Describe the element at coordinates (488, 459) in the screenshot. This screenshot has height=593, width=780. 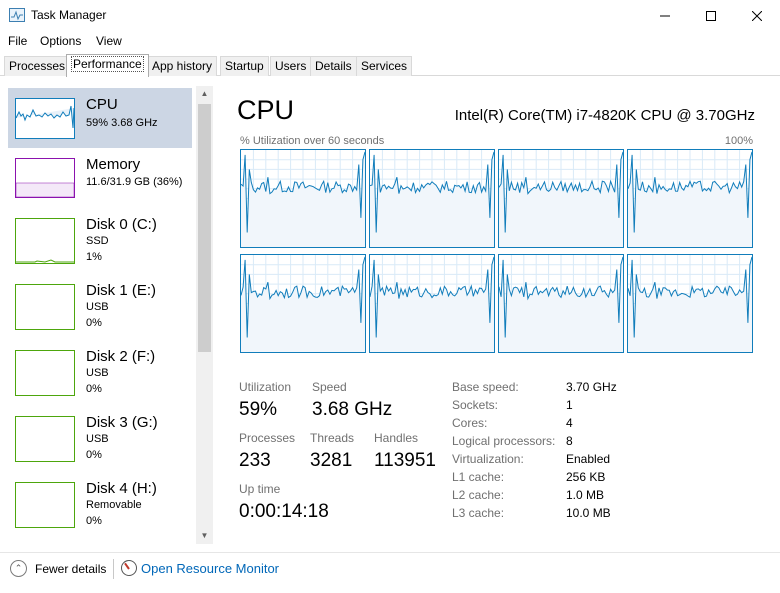
I see `spec-virtualization-label: Virtualization:` at that location.